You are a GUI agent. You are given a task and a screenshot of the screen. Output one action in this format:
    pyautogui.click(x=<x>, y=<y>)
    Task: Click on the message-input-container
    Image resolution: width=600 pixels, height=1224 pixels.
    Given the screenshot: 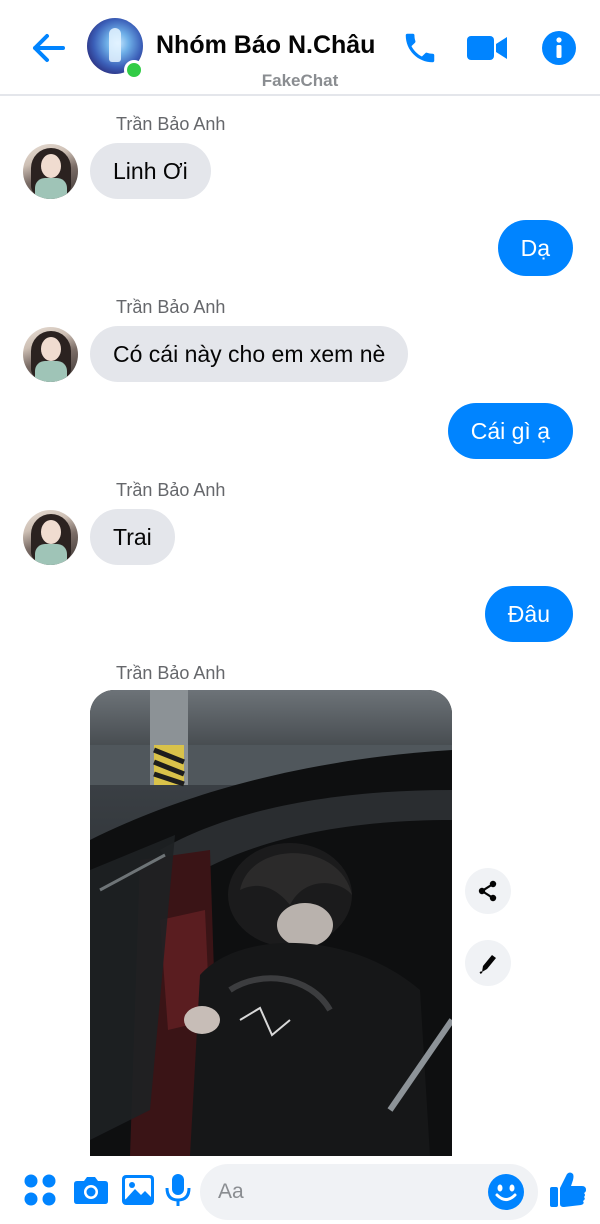 What is the action you would take?
    pyautogui.click(x=369, y=1192)
    